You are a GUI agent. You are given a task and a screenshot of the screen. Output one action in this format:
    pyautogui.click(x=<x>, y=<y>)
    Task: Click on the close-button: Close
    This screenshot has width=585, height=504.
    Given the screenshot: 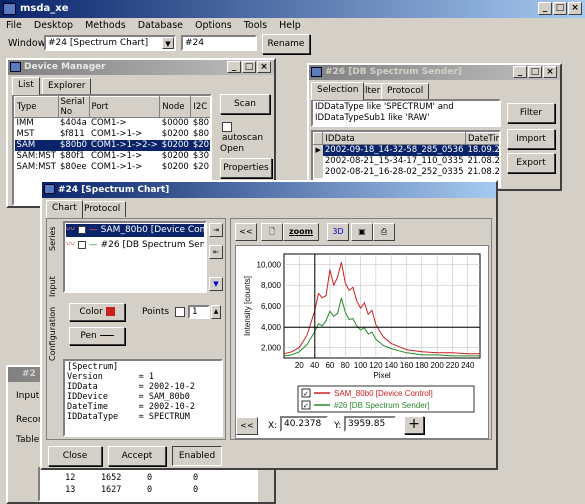 What is the action you would take?
    pyautogui.click(x=75, y=456)
    